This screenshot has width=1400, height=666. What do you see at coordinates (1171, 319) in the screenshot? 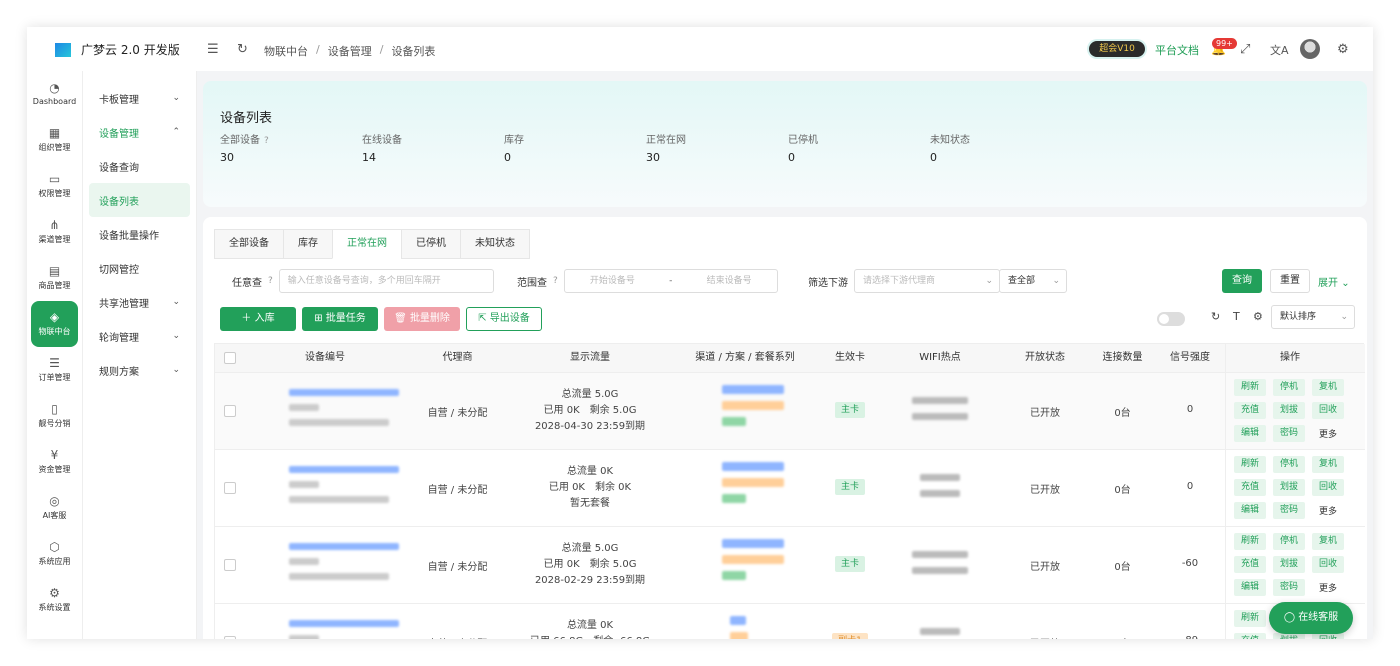
I see `view-toggle` at bounding box center [1171, 319].